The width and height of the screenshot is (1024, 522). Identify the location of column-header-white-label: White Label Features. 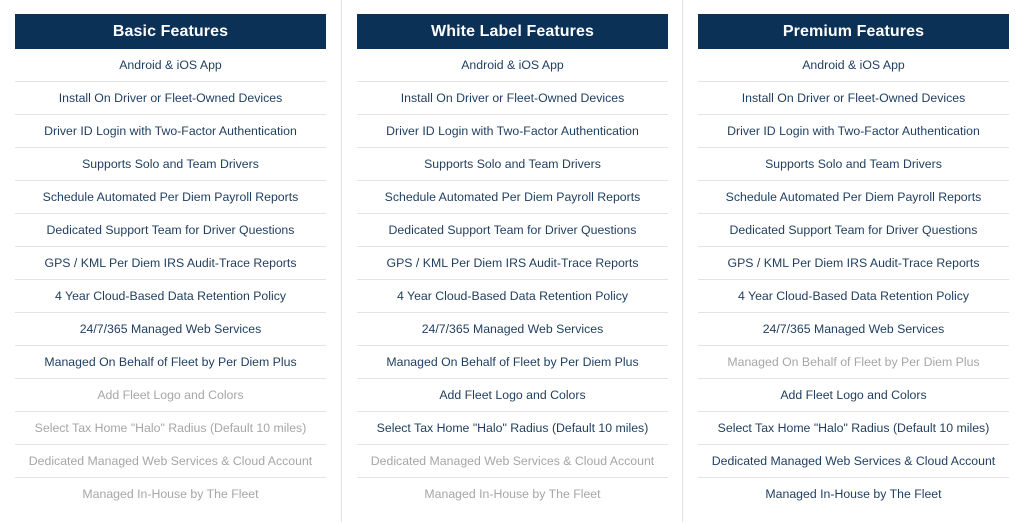
(512, 31).